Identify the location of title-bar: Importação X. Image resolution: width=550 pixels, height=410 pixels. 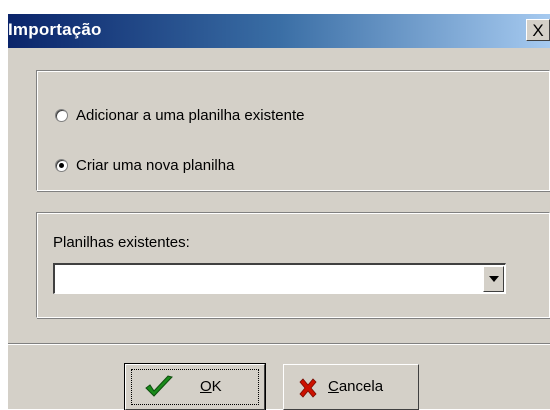
(279, 31).